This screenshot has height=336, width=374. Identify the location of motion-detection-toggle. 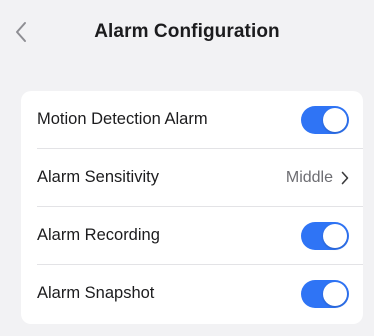
(325, 119).